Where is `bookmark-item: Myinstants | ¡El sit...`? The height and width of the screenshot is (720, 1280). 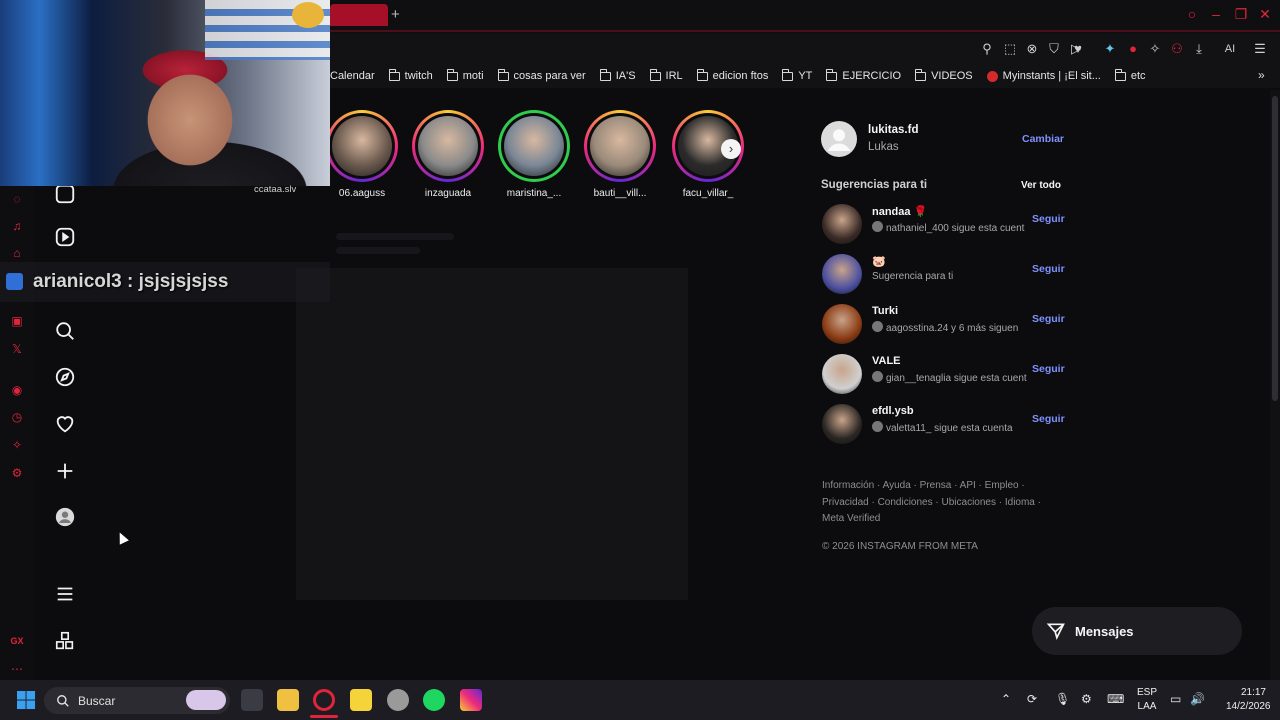 bookmark-item: Myinstants | ¡El sit... is located at coordinates (1043, 76).